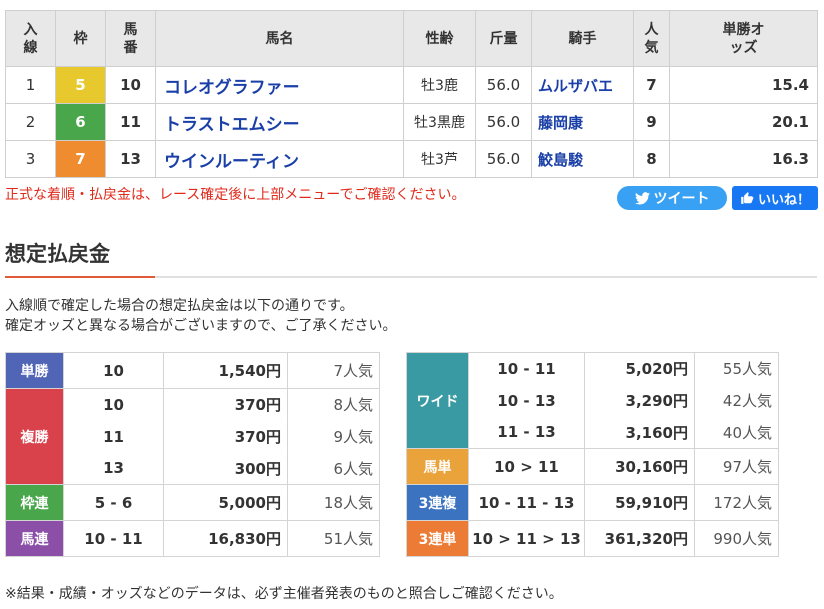 Image resolution: width=824 pixels, height=609 pixels. Describe the element at coordinates (651, 159) in the screenshot. I see `popularity: 8` at that location.